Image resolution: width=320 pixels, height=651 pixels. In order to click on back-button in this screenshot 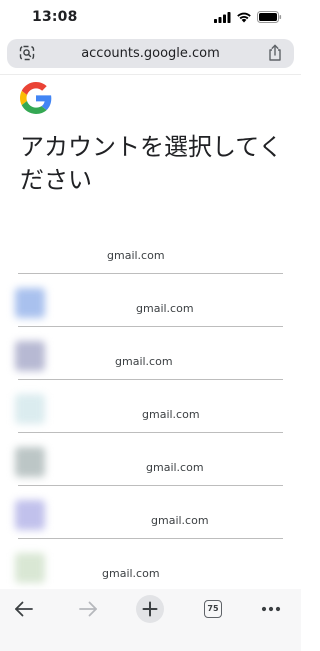, I will do `click(24, 609)`.